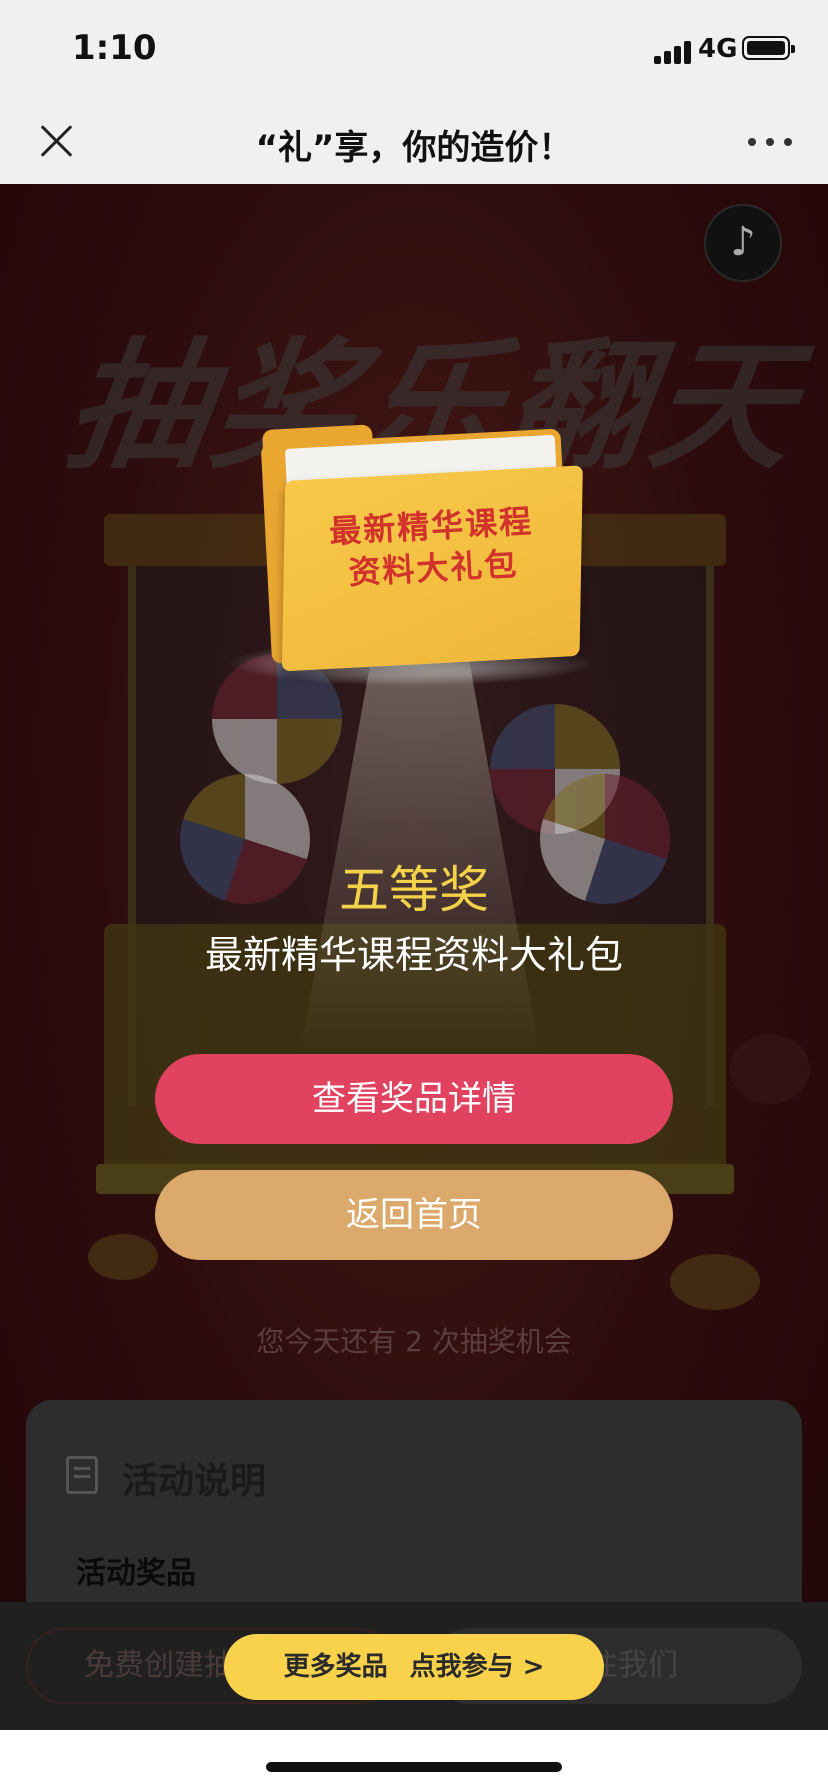  I want to click on prize-folder-image: 最新精华课程 资料大礼包, so click(420, 543).